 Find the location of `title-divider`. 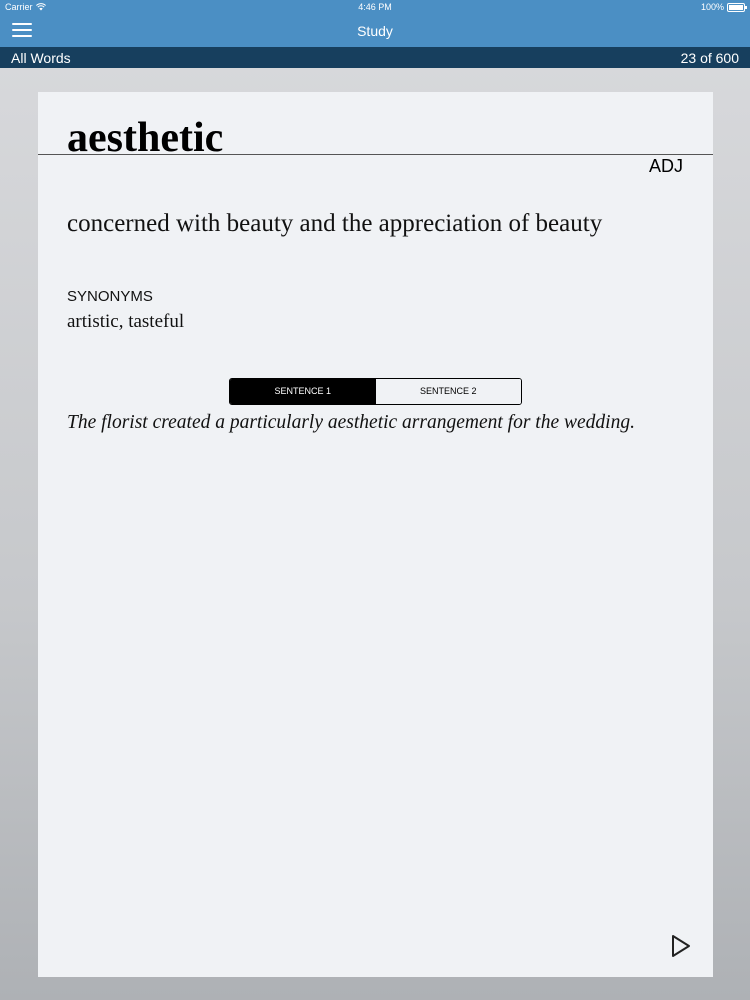

title-divider is located at coordinates (375, 154).